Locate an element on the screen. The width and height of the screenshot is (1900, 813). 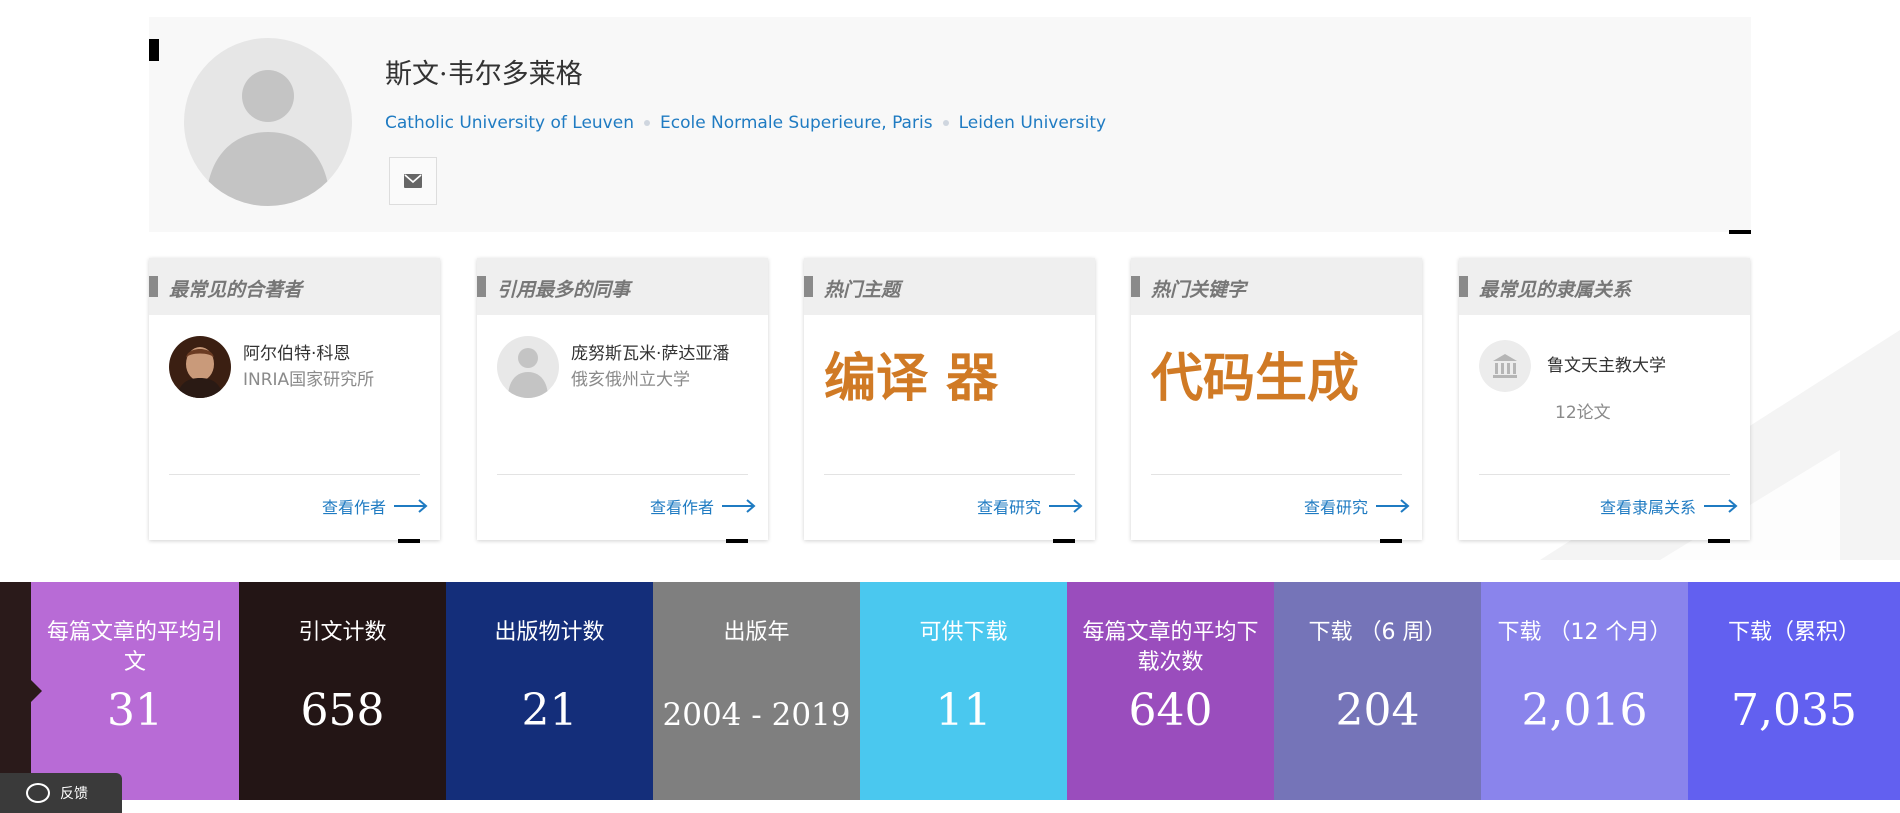
feedback-button: 反馈 is located at coordinates (61, 793).